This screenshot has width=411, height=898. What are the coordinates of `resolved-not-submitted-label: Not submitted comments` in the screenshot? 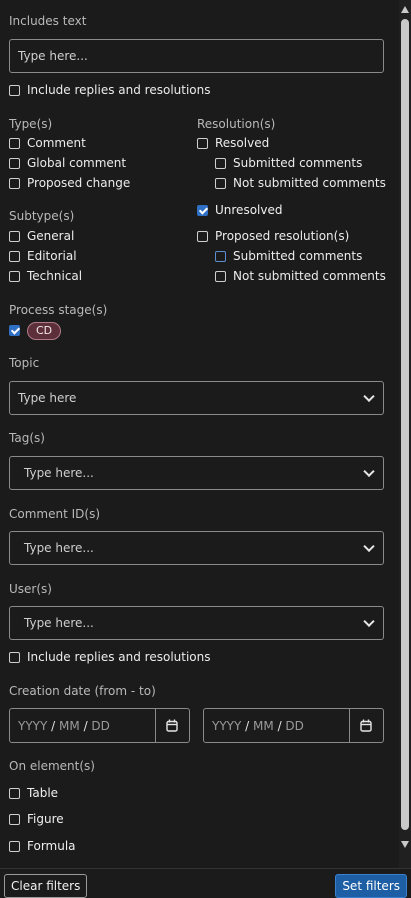 It's located at (309, 183).